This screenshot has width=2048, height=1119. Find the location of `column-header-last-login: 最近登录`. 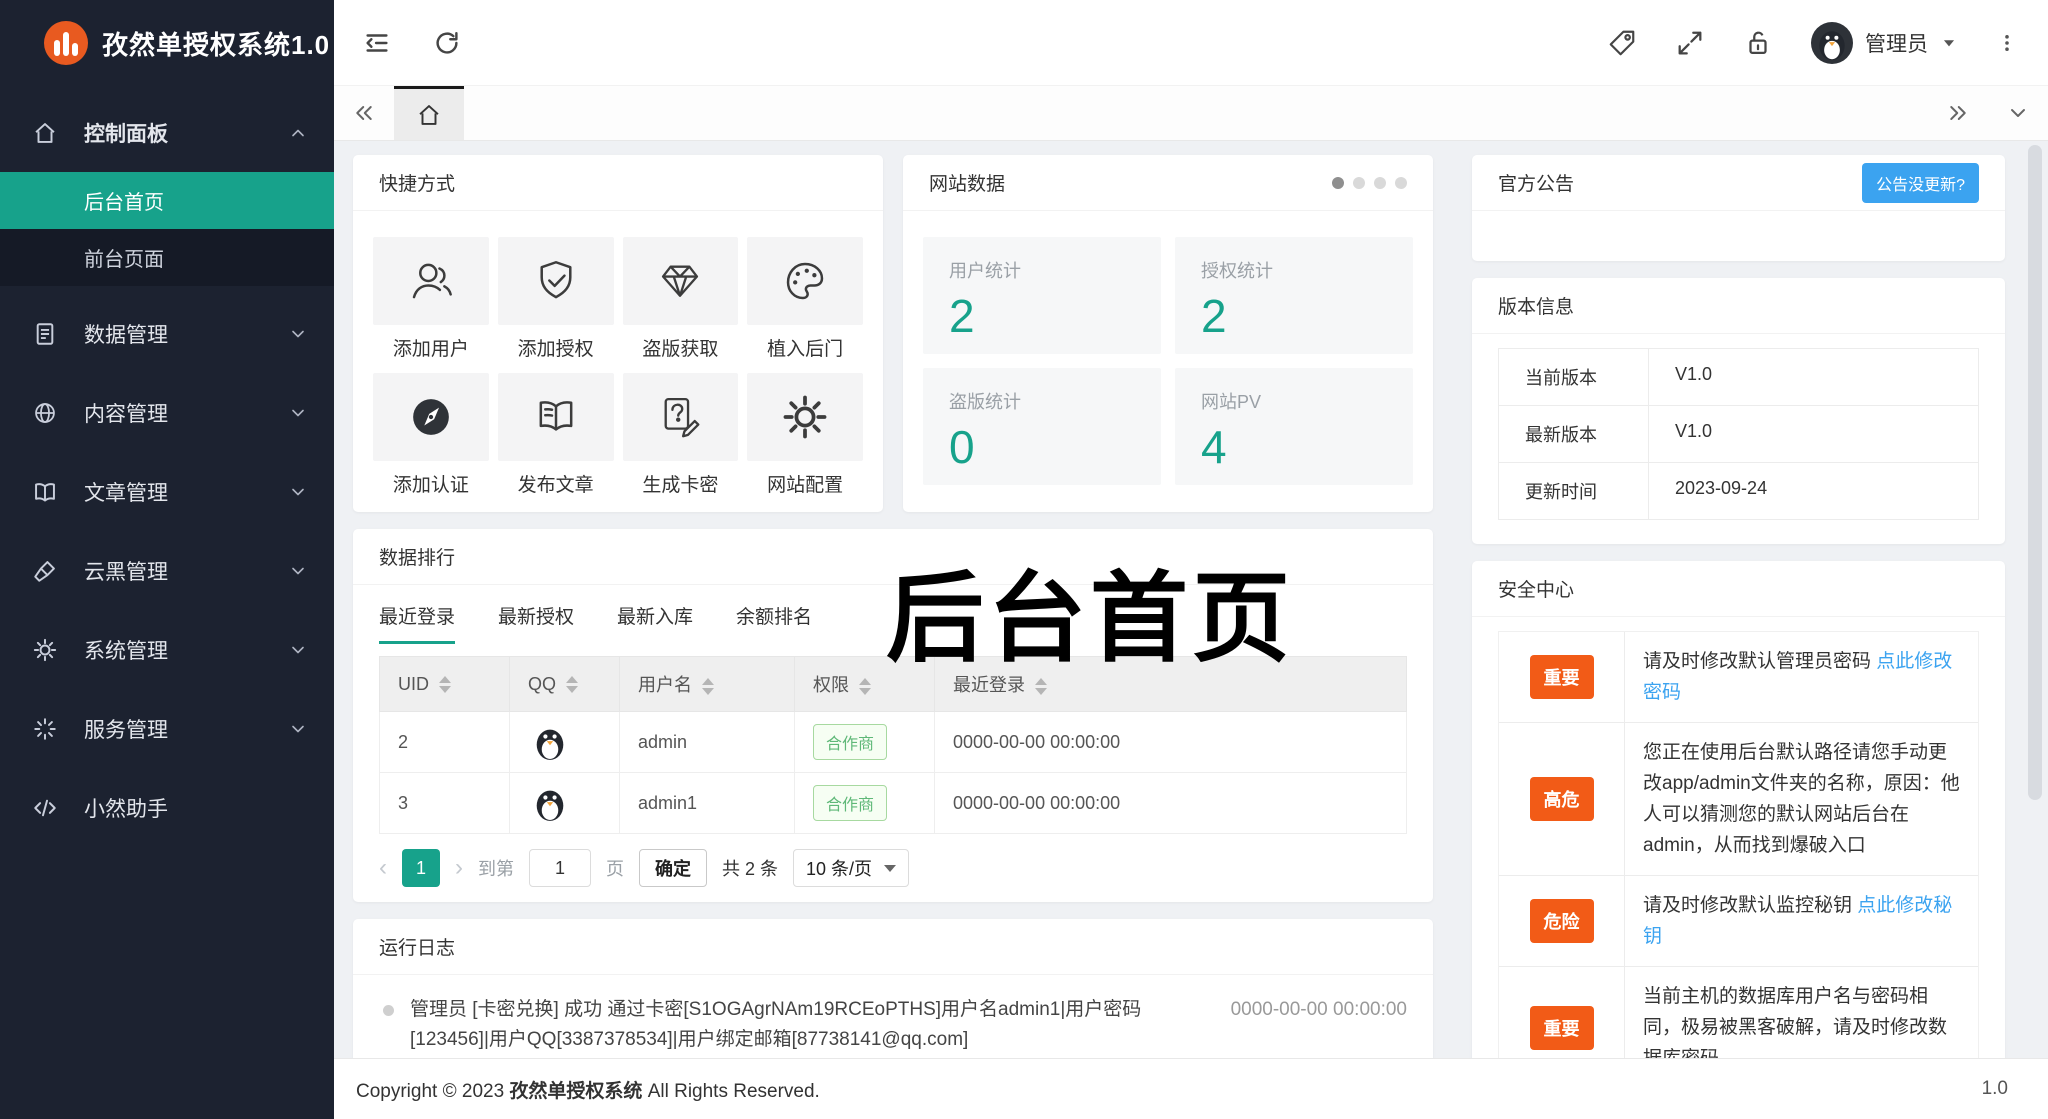

column-header-last-login: 最近登录 is located at coordinates (1170, 684).